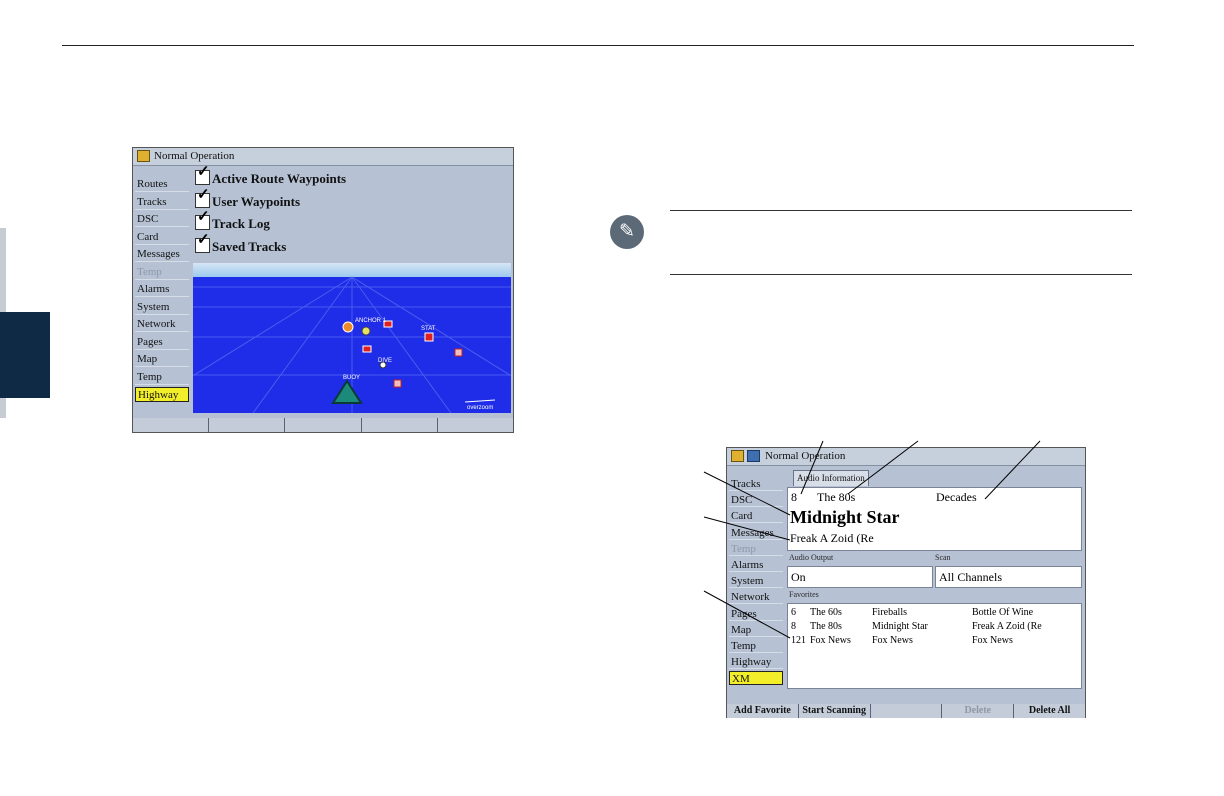 The image size is (1224, 796). I want to click on favorite-name: The 60s, so click(826, 612).